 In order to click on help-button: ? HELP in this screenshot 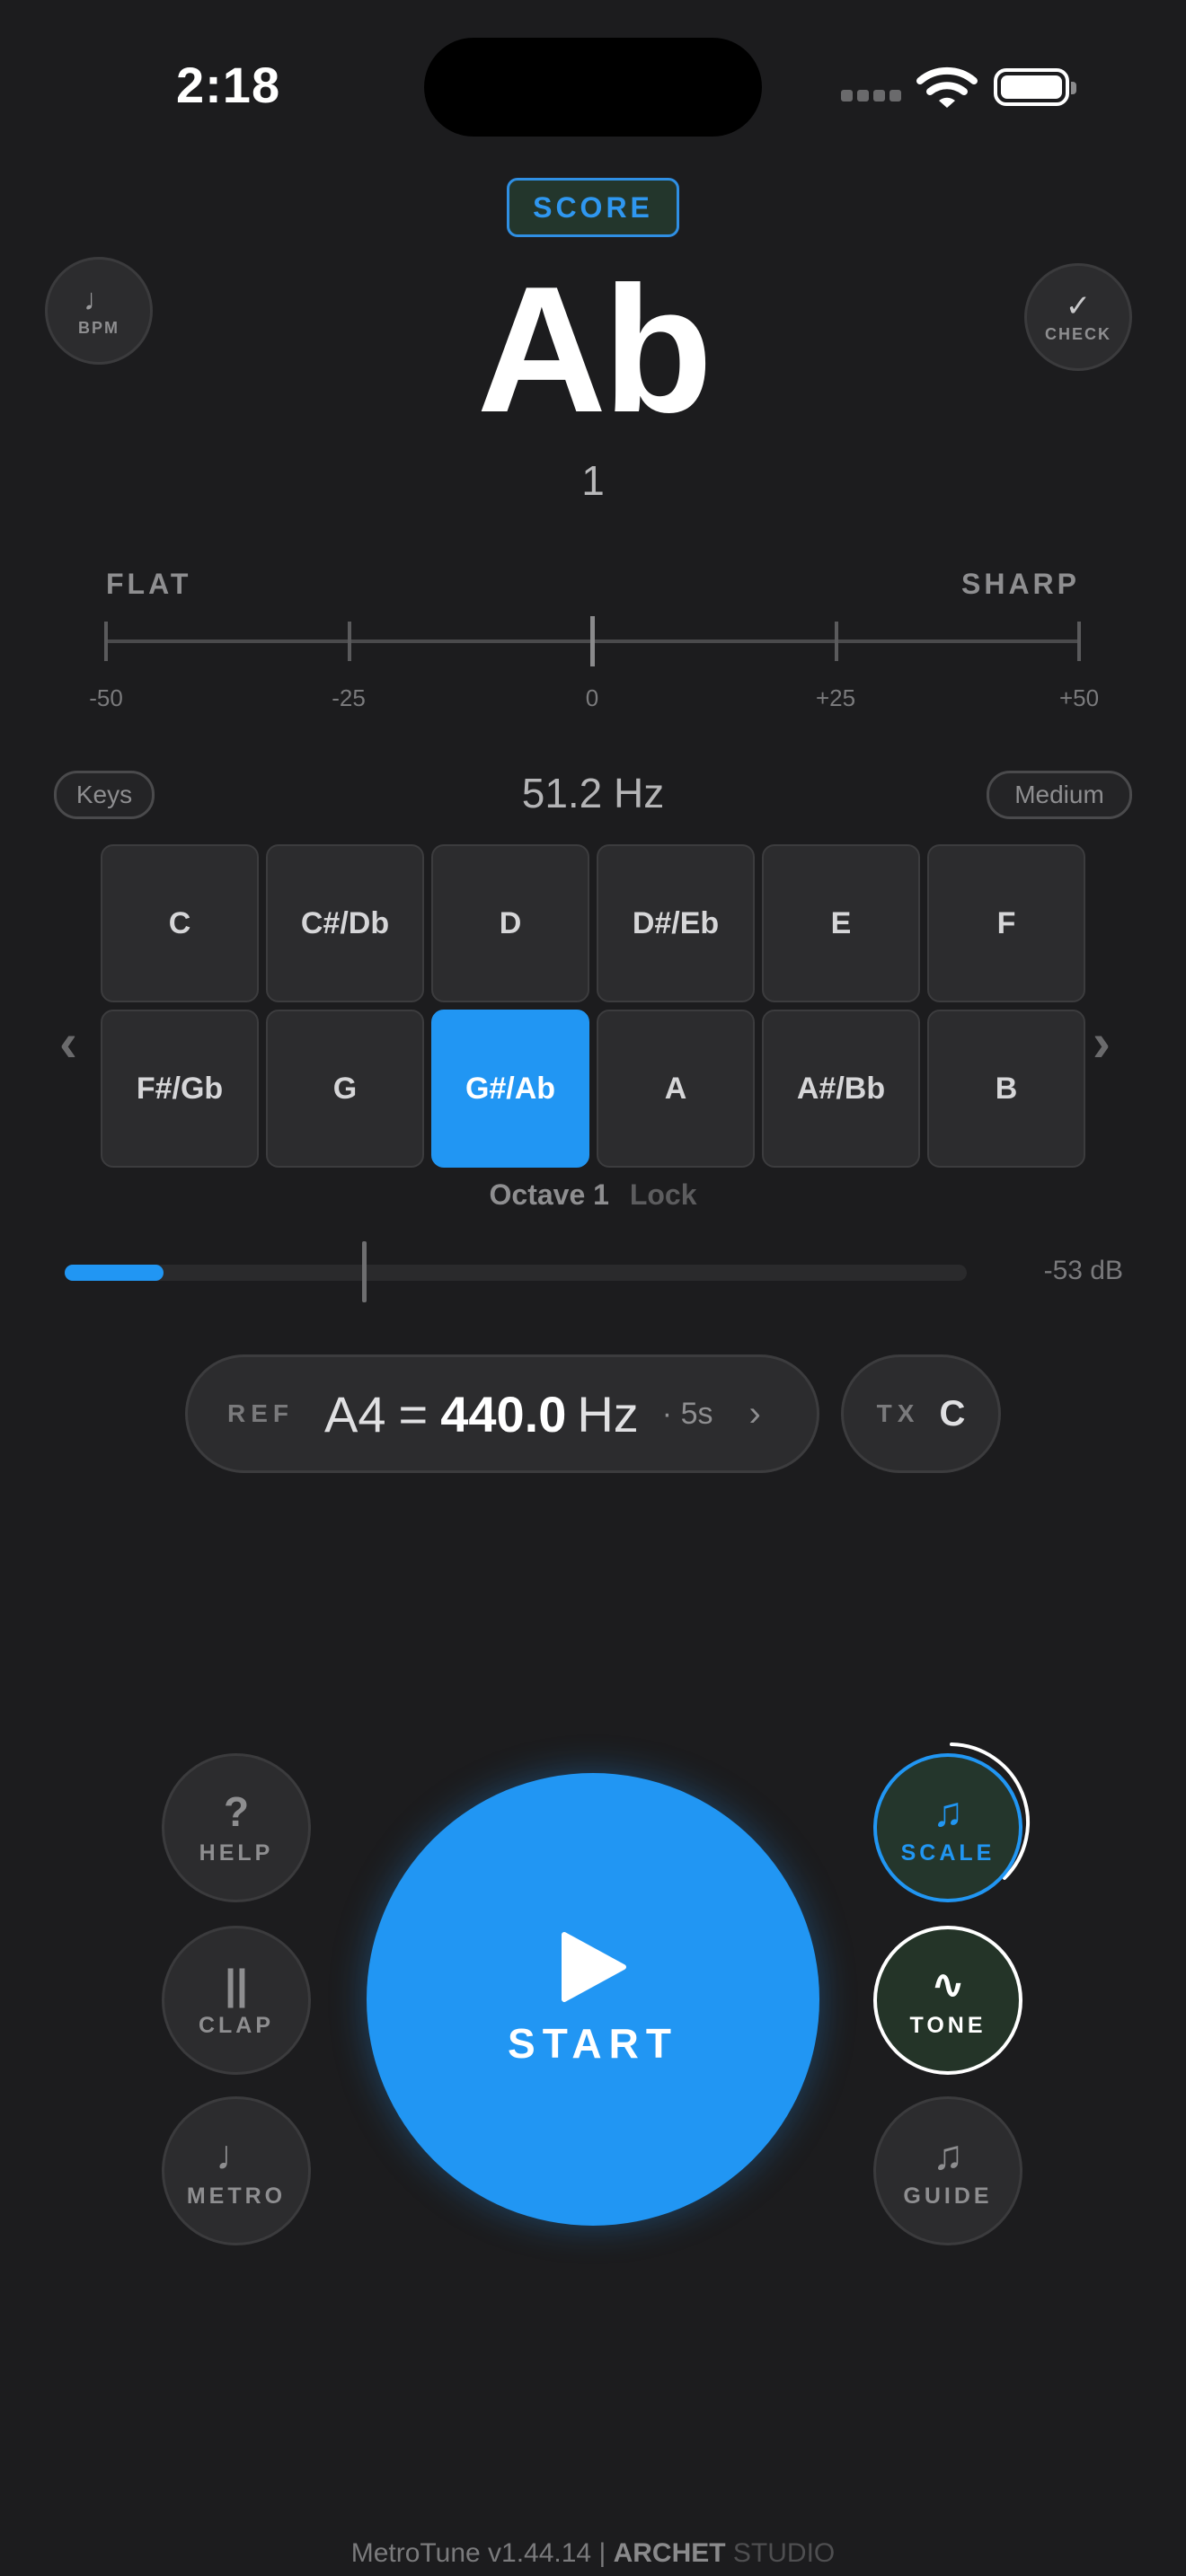, I will do `click(236, 1827)`.